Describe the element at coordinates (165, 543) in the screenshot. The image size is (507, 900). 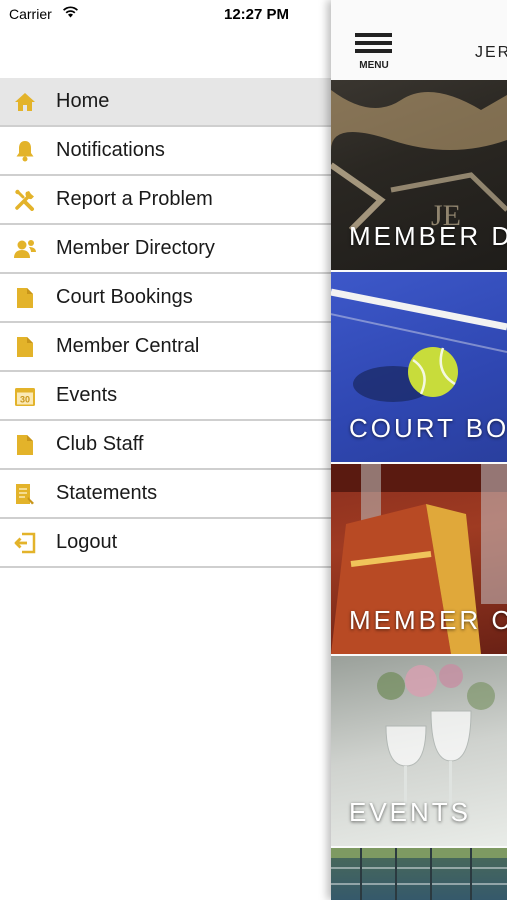
I see `drawer-item-logout: Logout` at that location.